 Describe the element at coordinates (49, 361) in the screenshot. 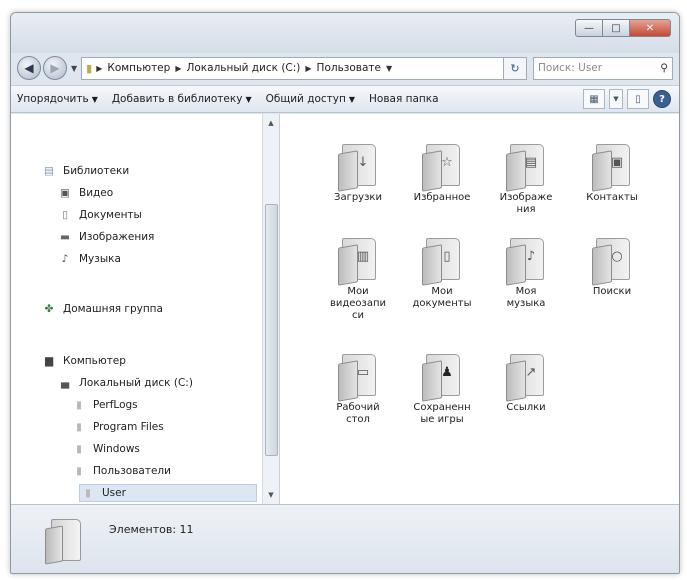

I see `computer-icon: ▆` at that location.